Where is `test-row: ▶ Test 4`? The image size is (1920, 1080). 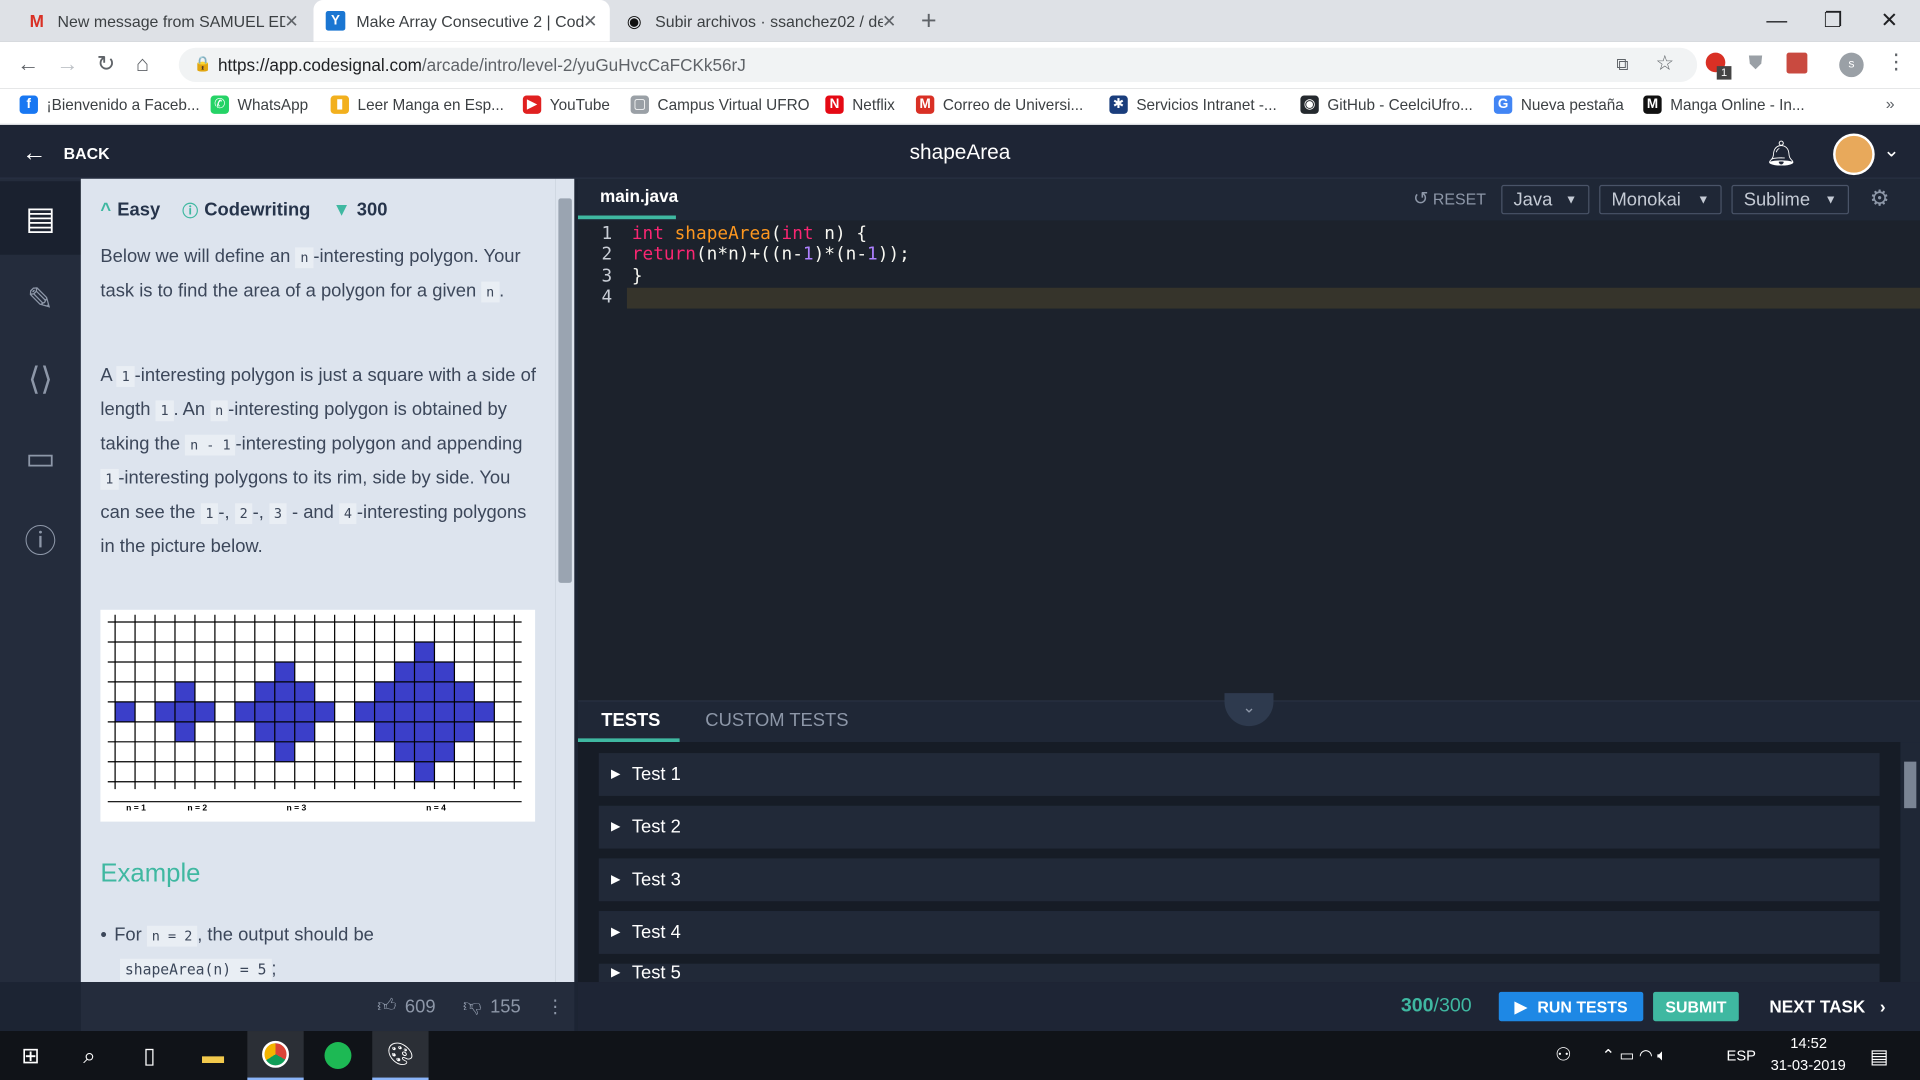 test-row: ▶ Test 4 is located at coordinates (1239, 932).